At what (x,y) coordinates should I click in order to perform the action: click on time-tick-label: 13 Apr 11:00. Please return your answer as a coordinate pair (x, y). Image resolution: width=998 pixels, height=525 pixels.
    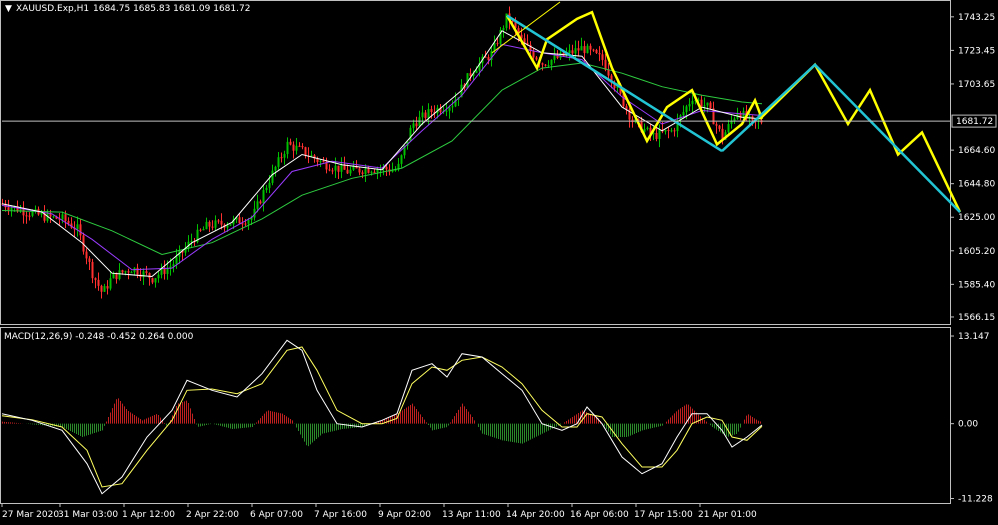
    Looking at the image, I should click on (471, 515).